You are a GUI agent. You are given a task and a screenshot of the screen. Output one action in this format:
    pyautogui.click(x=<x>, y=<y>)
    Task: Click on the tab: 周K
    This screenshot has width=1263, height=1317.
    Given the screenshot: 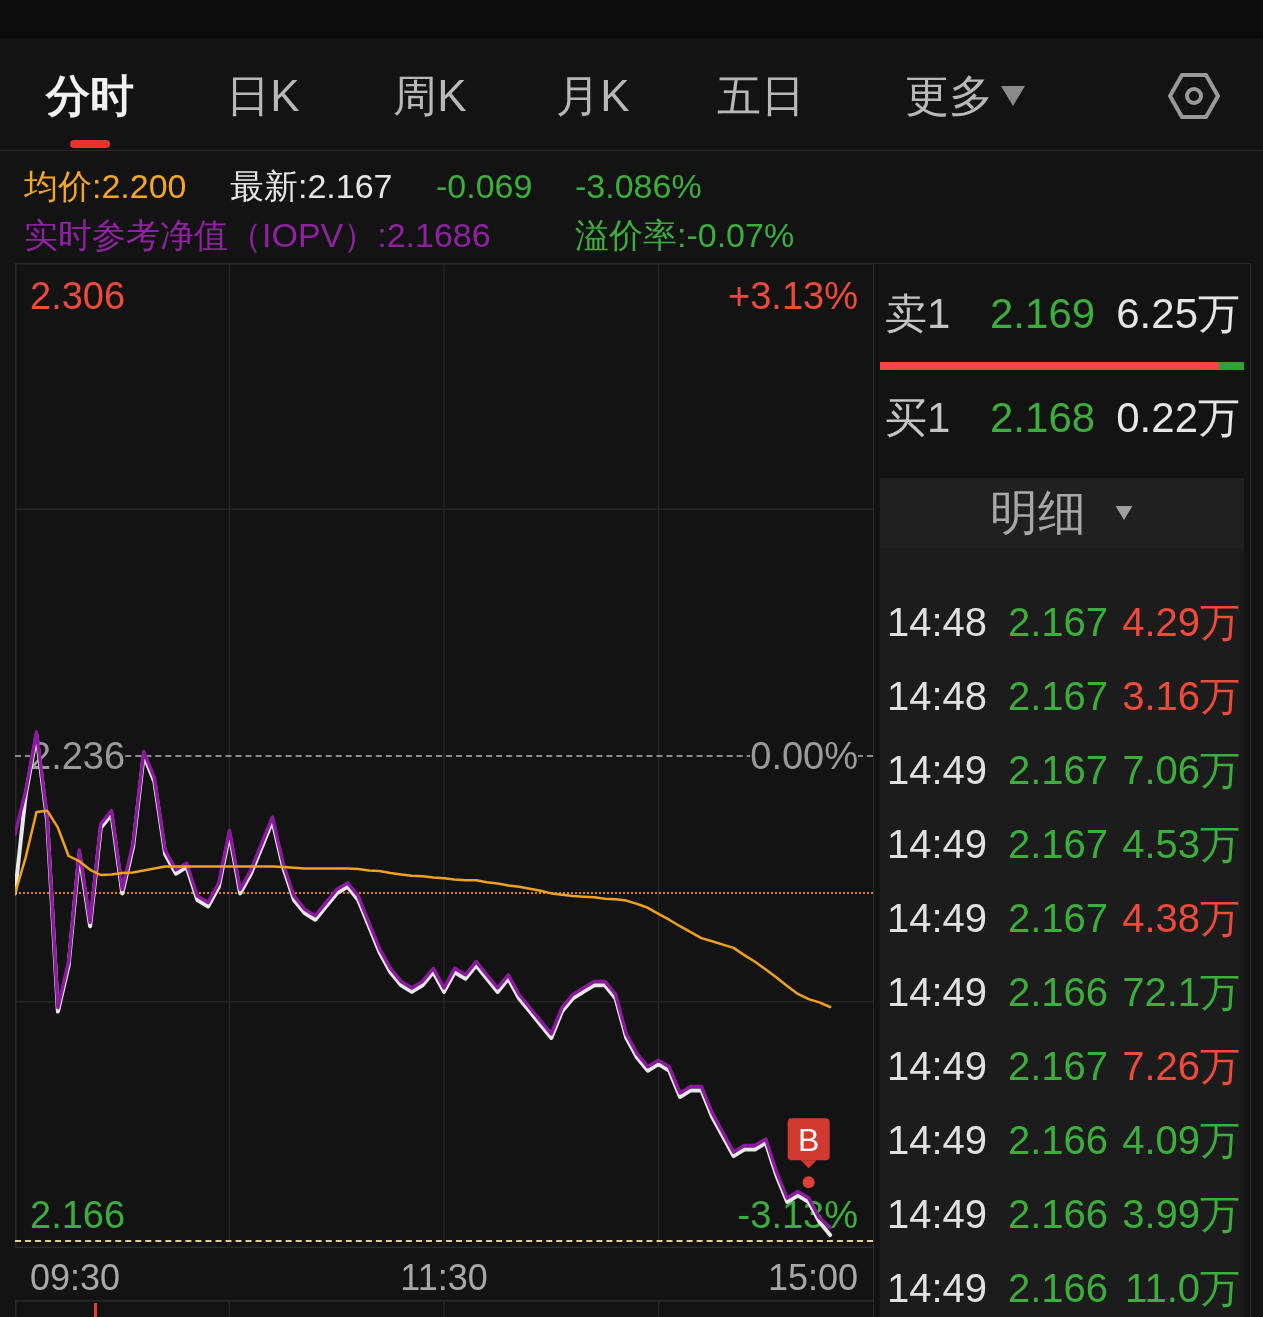 What is the action you would take?
    pyautogui.click(x=430, y=78)
    